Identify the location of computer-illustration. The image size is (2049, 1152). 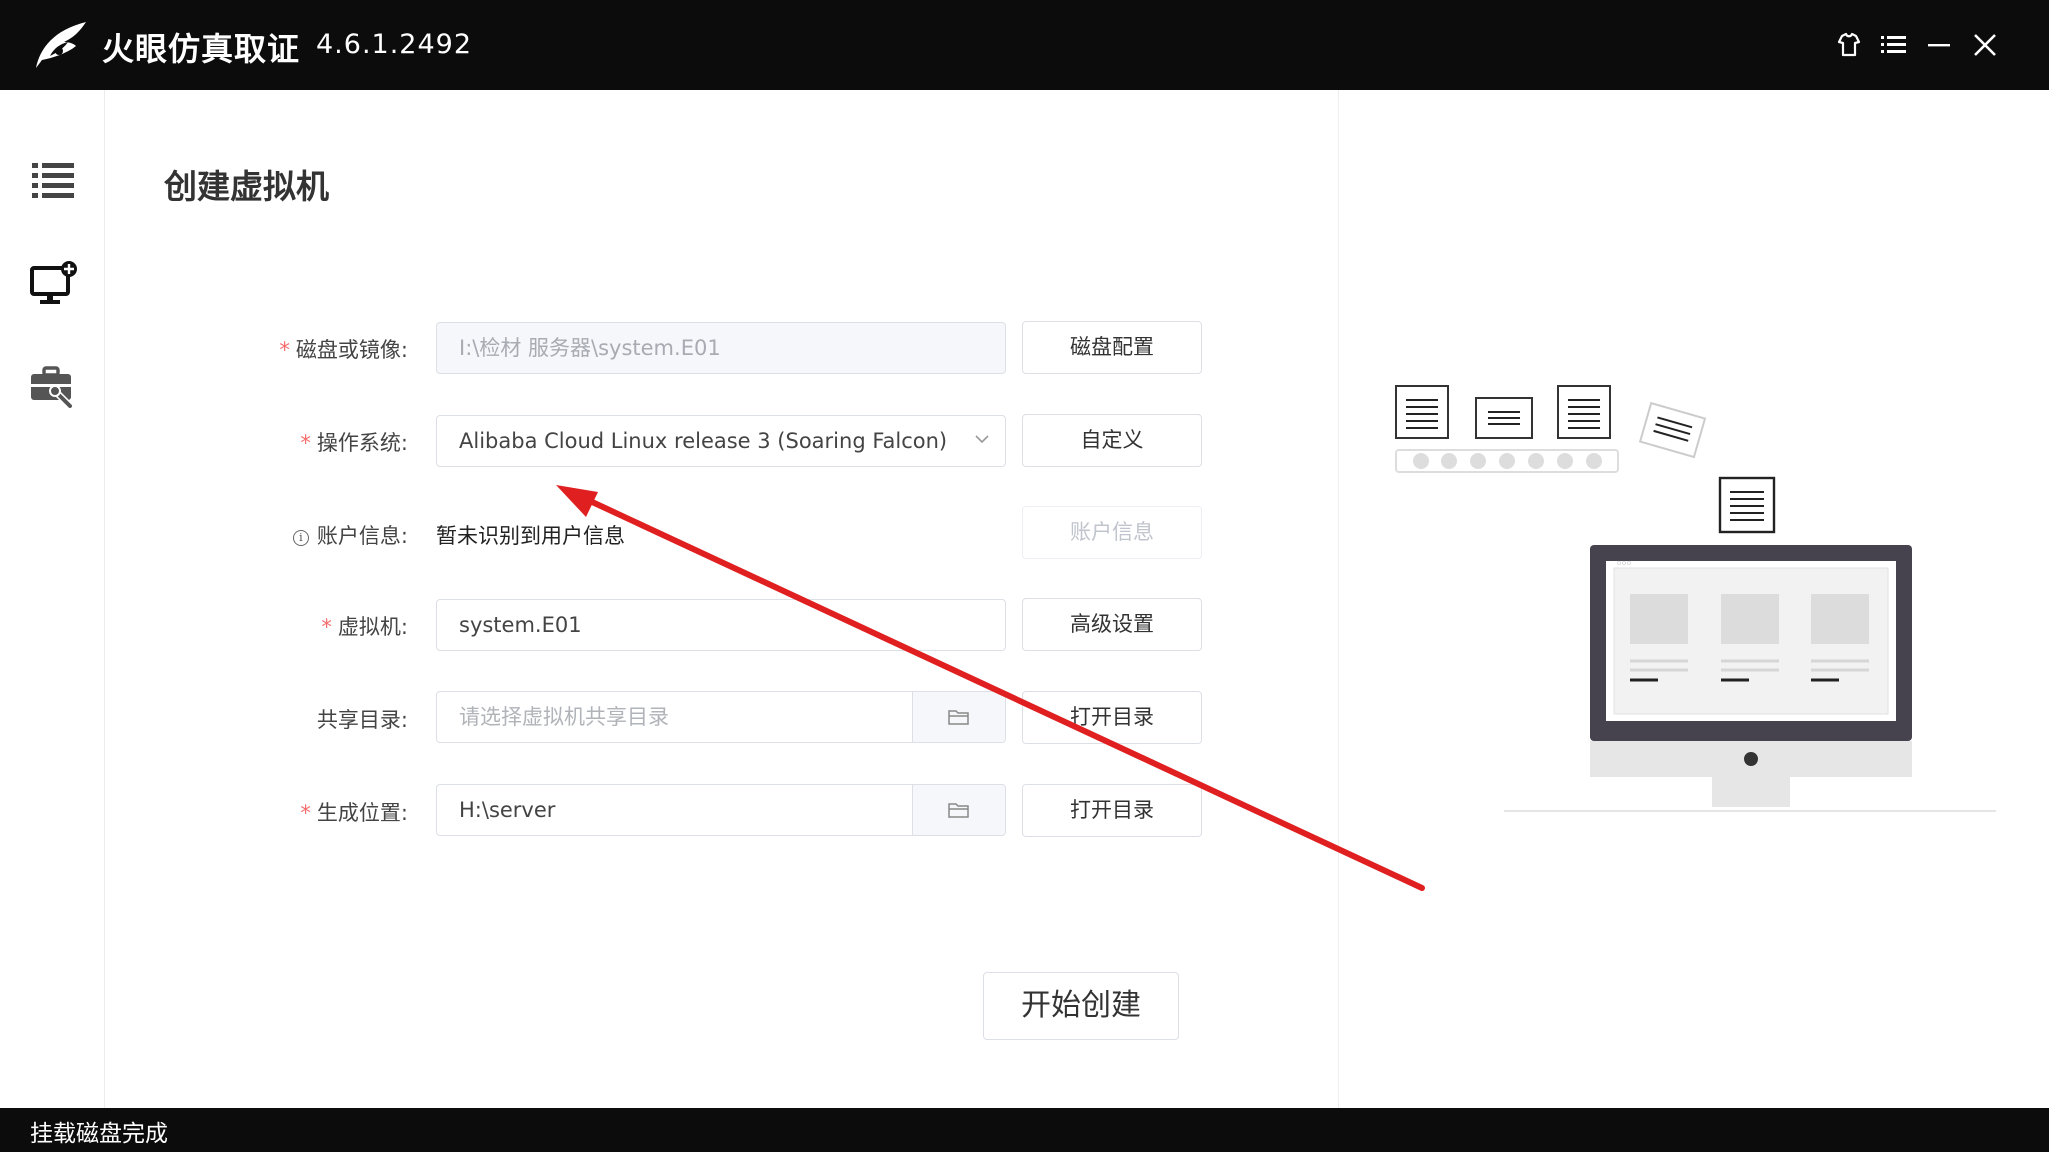
(1695, 598).